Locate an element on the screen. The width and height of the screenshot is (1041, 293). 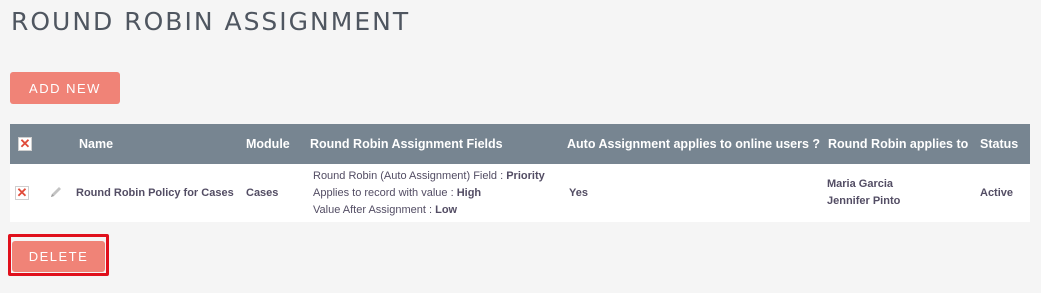
row-users: Maria Garcia Jennifer Pinto is located at coordinates (899, 193).